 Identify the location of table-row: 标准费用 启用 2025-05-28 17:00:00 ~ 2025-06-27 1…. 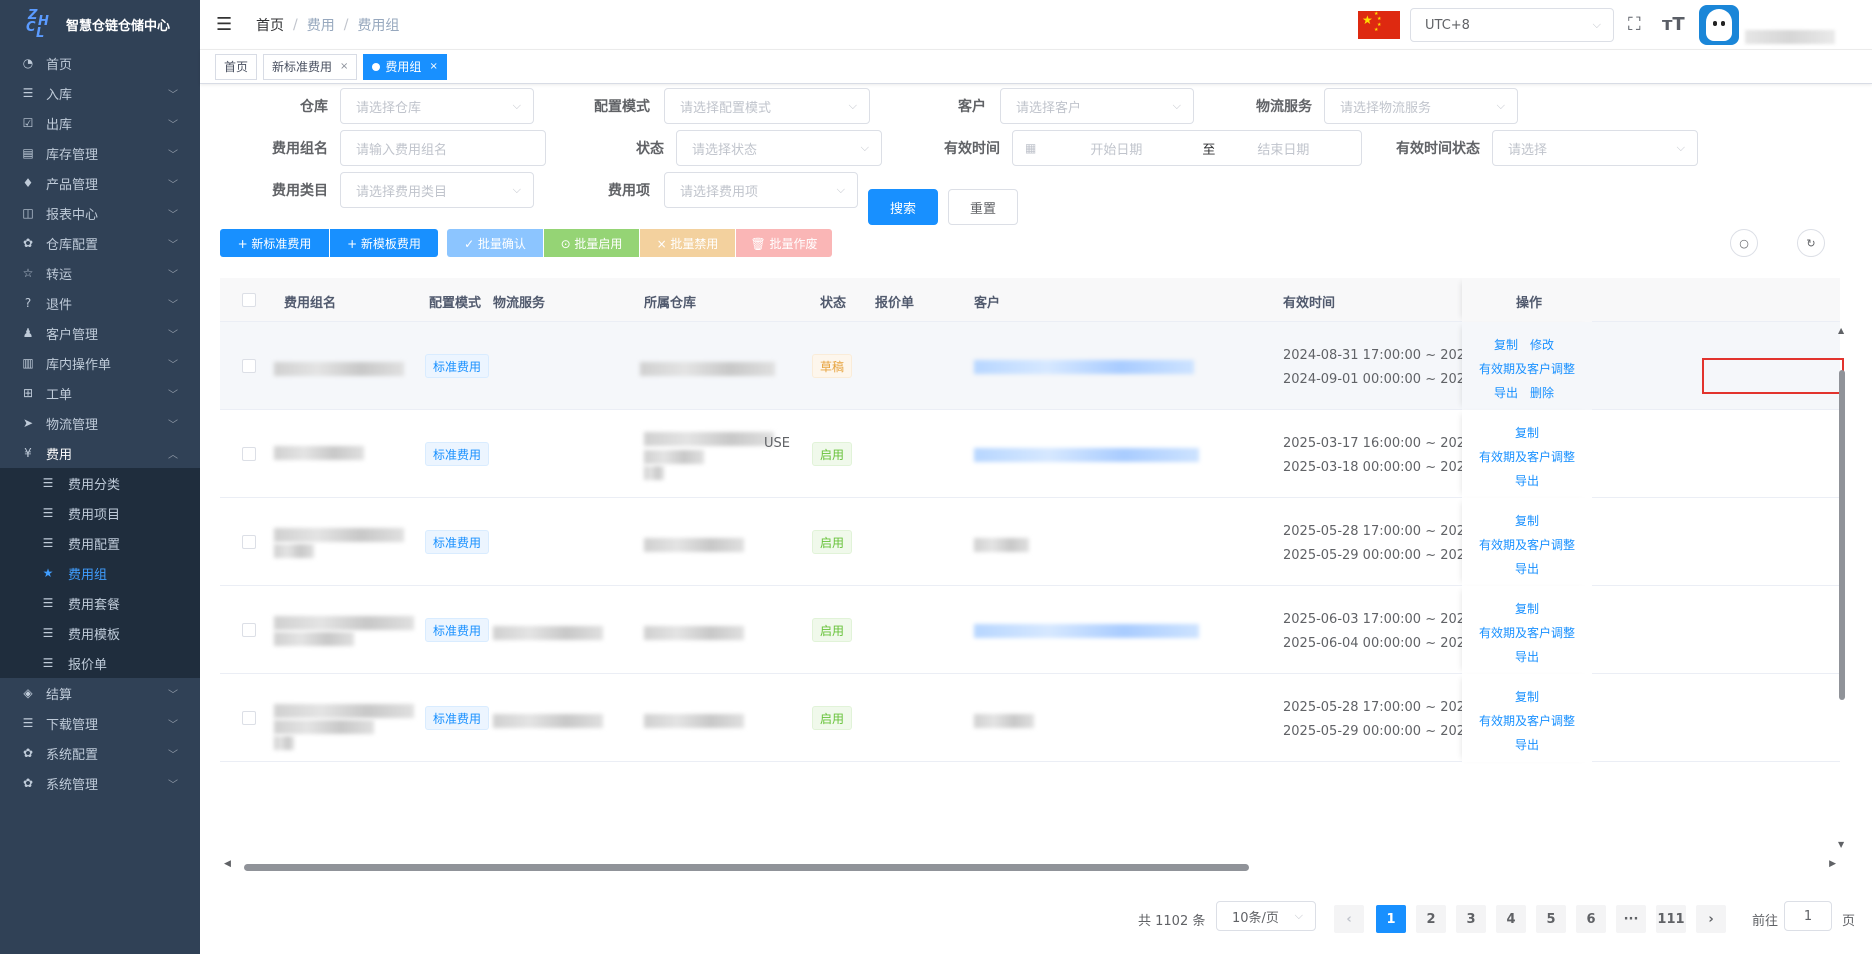
(1030, 542).